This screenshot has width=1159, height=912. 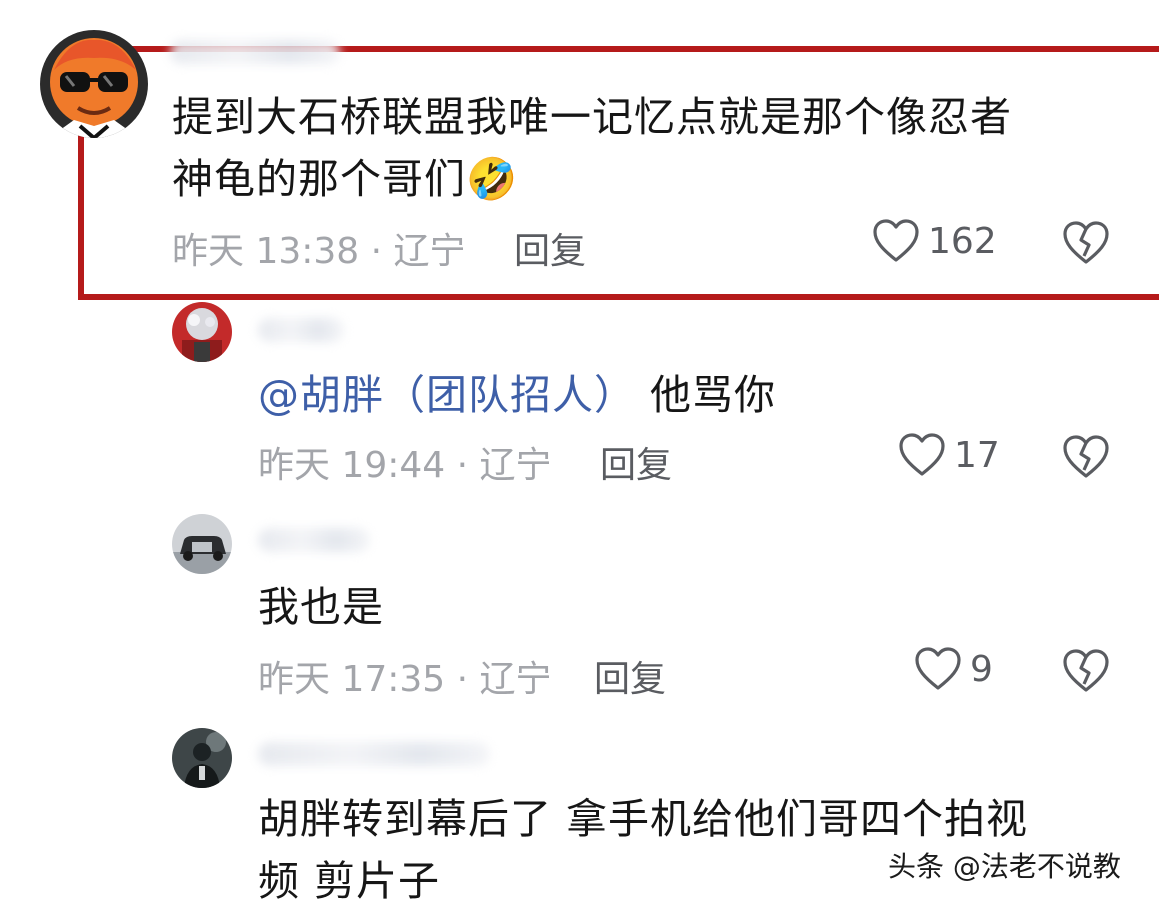 I want to click on watermark: 头条 @法老不说教, so click(x=1004, y=866).